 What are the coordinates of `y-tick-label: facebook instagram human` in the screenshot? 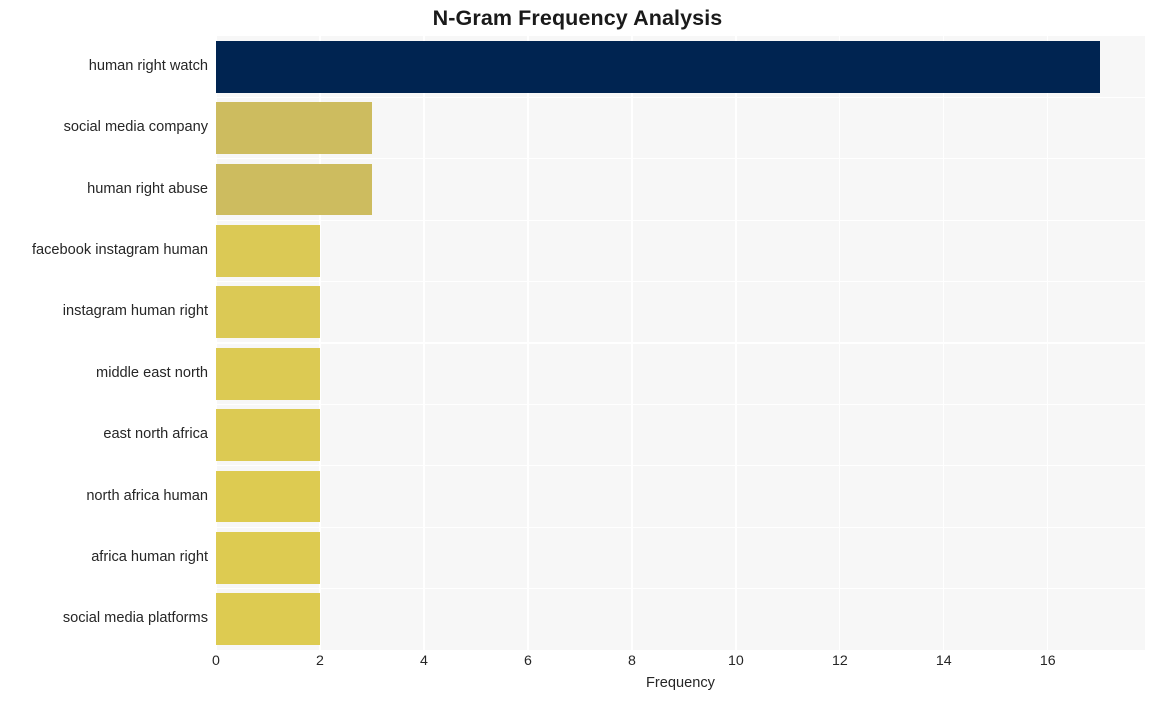 It's located at (119, 249).